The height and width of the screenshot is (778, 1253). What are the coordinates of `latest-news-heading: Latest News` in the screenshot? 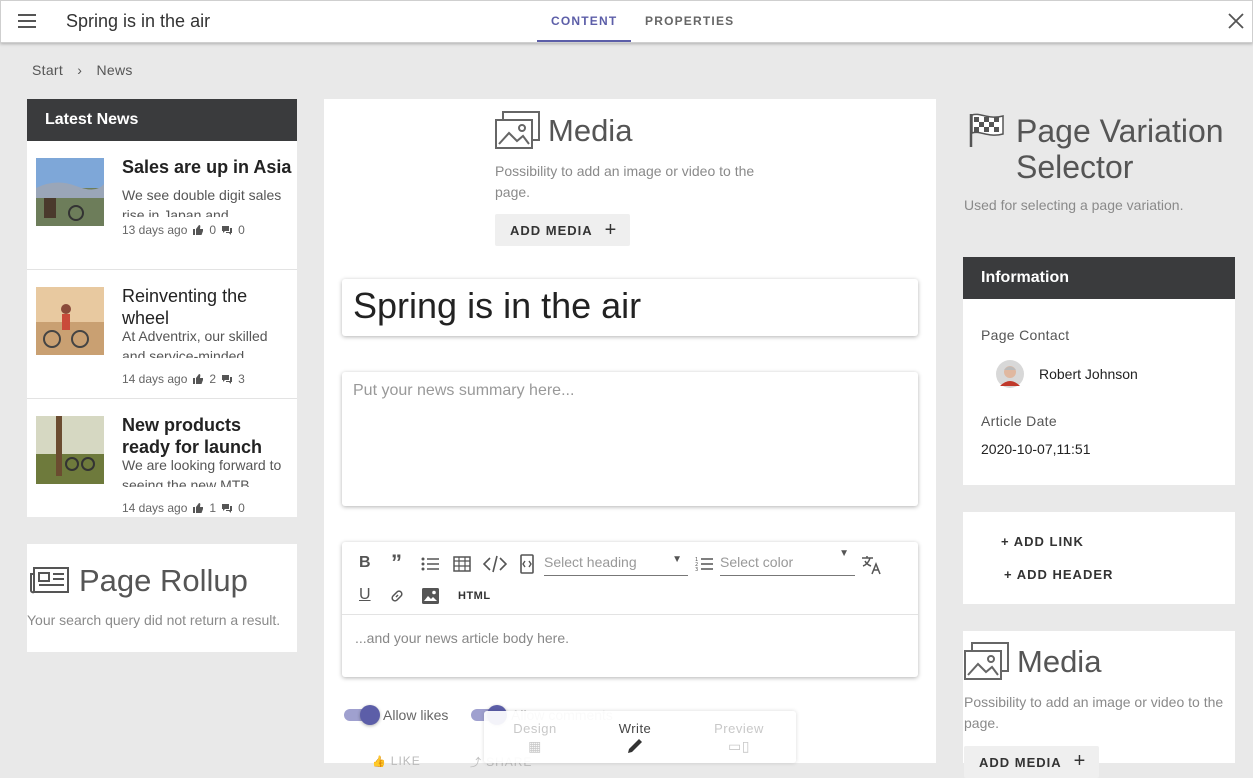 It's located at (162, 120).